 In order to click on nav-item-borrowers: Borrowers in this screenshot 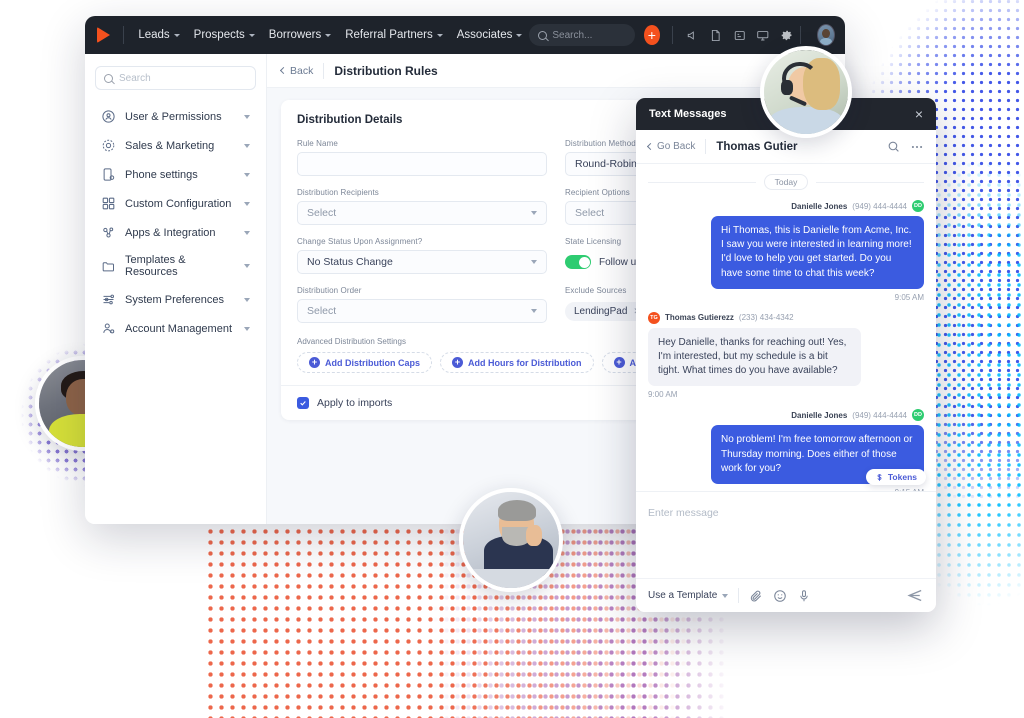, I will do `click(300, 35)`.